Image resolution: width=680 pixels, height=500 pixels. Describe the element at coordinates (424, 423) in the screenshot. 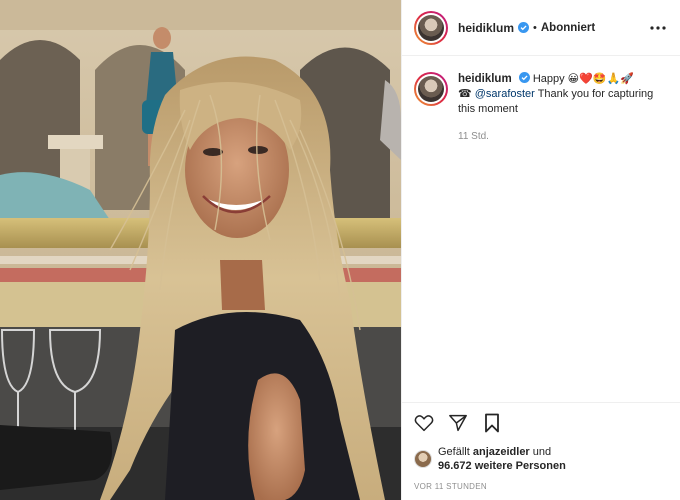

I see `heart-icon` at that location.